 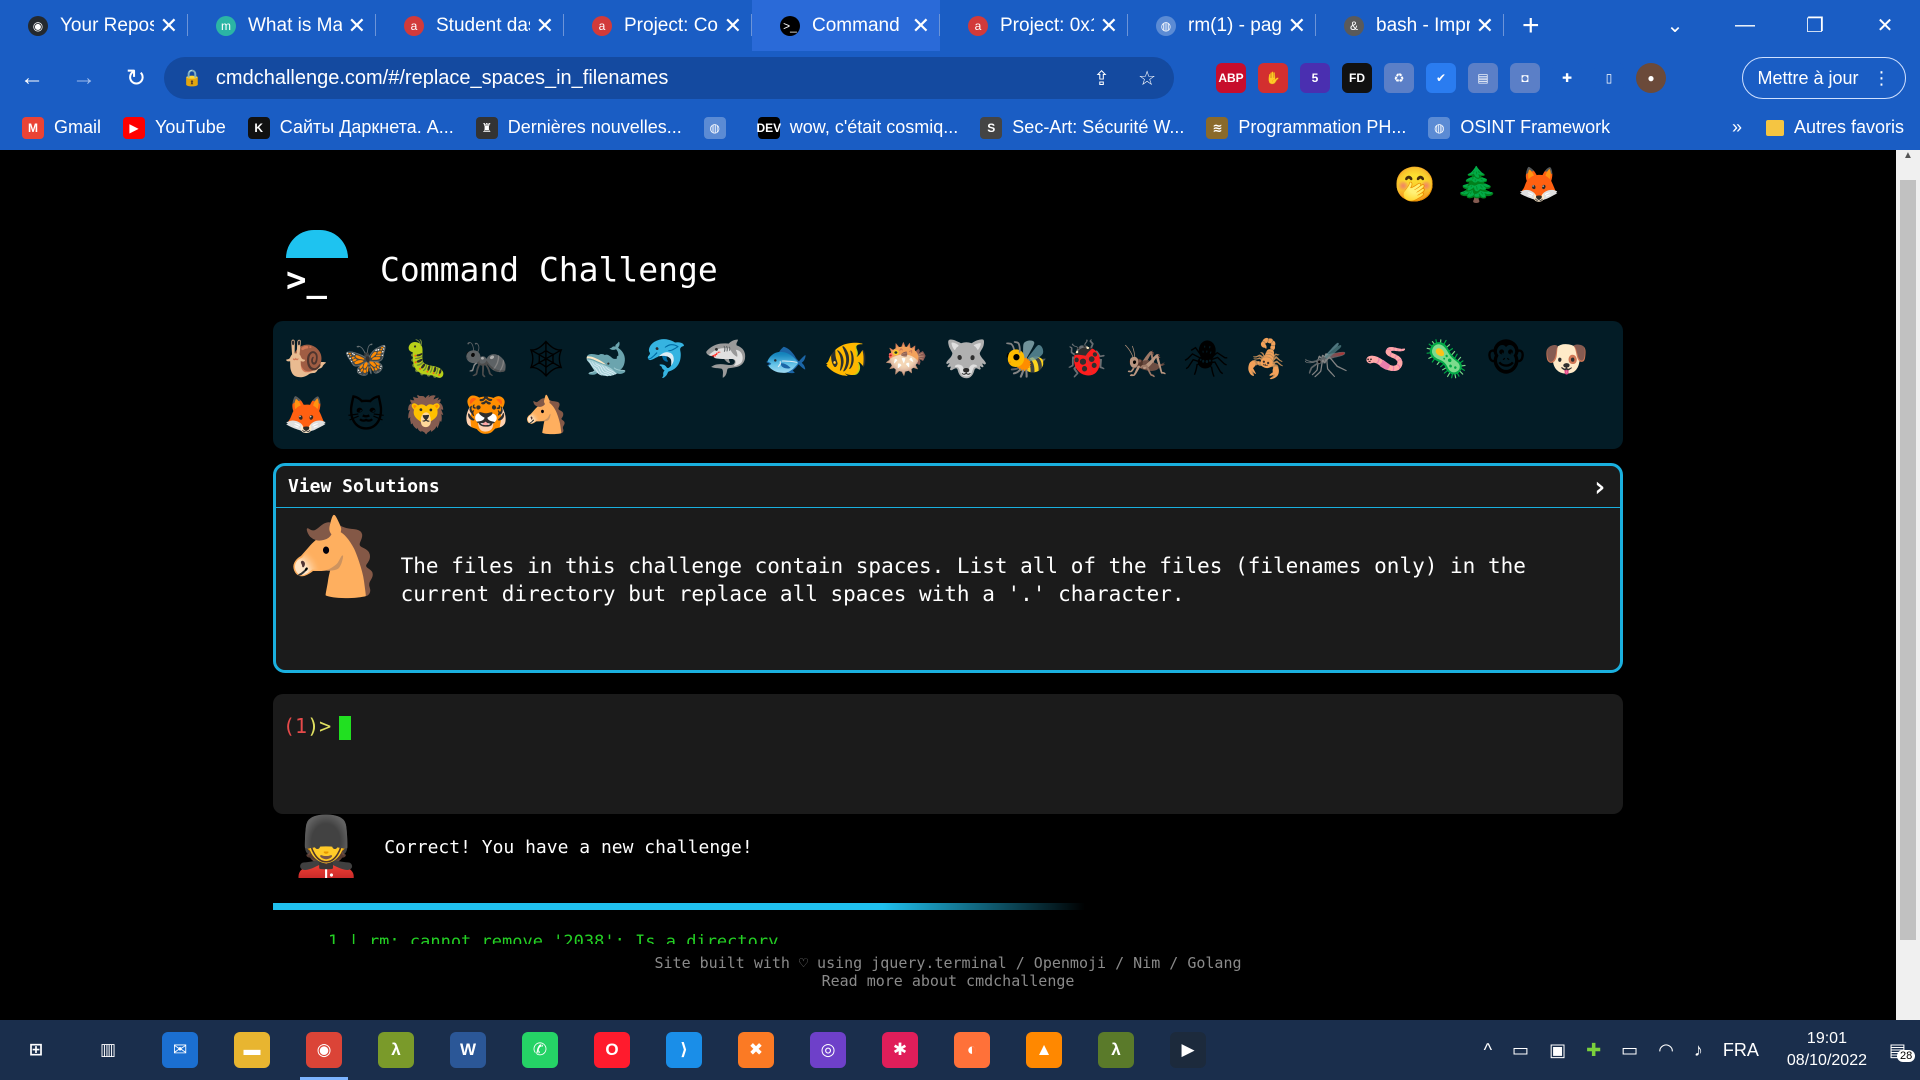 What do you see at coordinates (948, 487) in the screenshot?
I see `view-solutions-header: View Solutions ›` at bounding box center [948, 487].